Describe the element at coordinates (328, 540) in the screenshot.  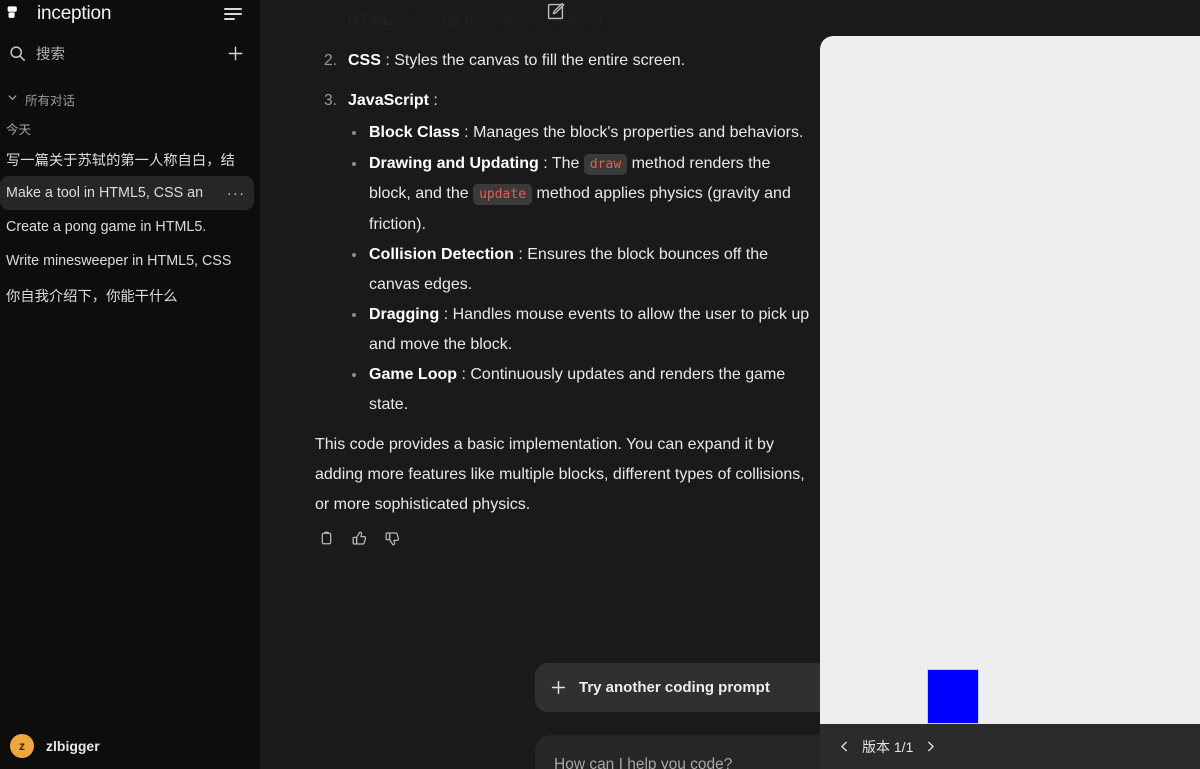
I see `copy-icon` at that location.